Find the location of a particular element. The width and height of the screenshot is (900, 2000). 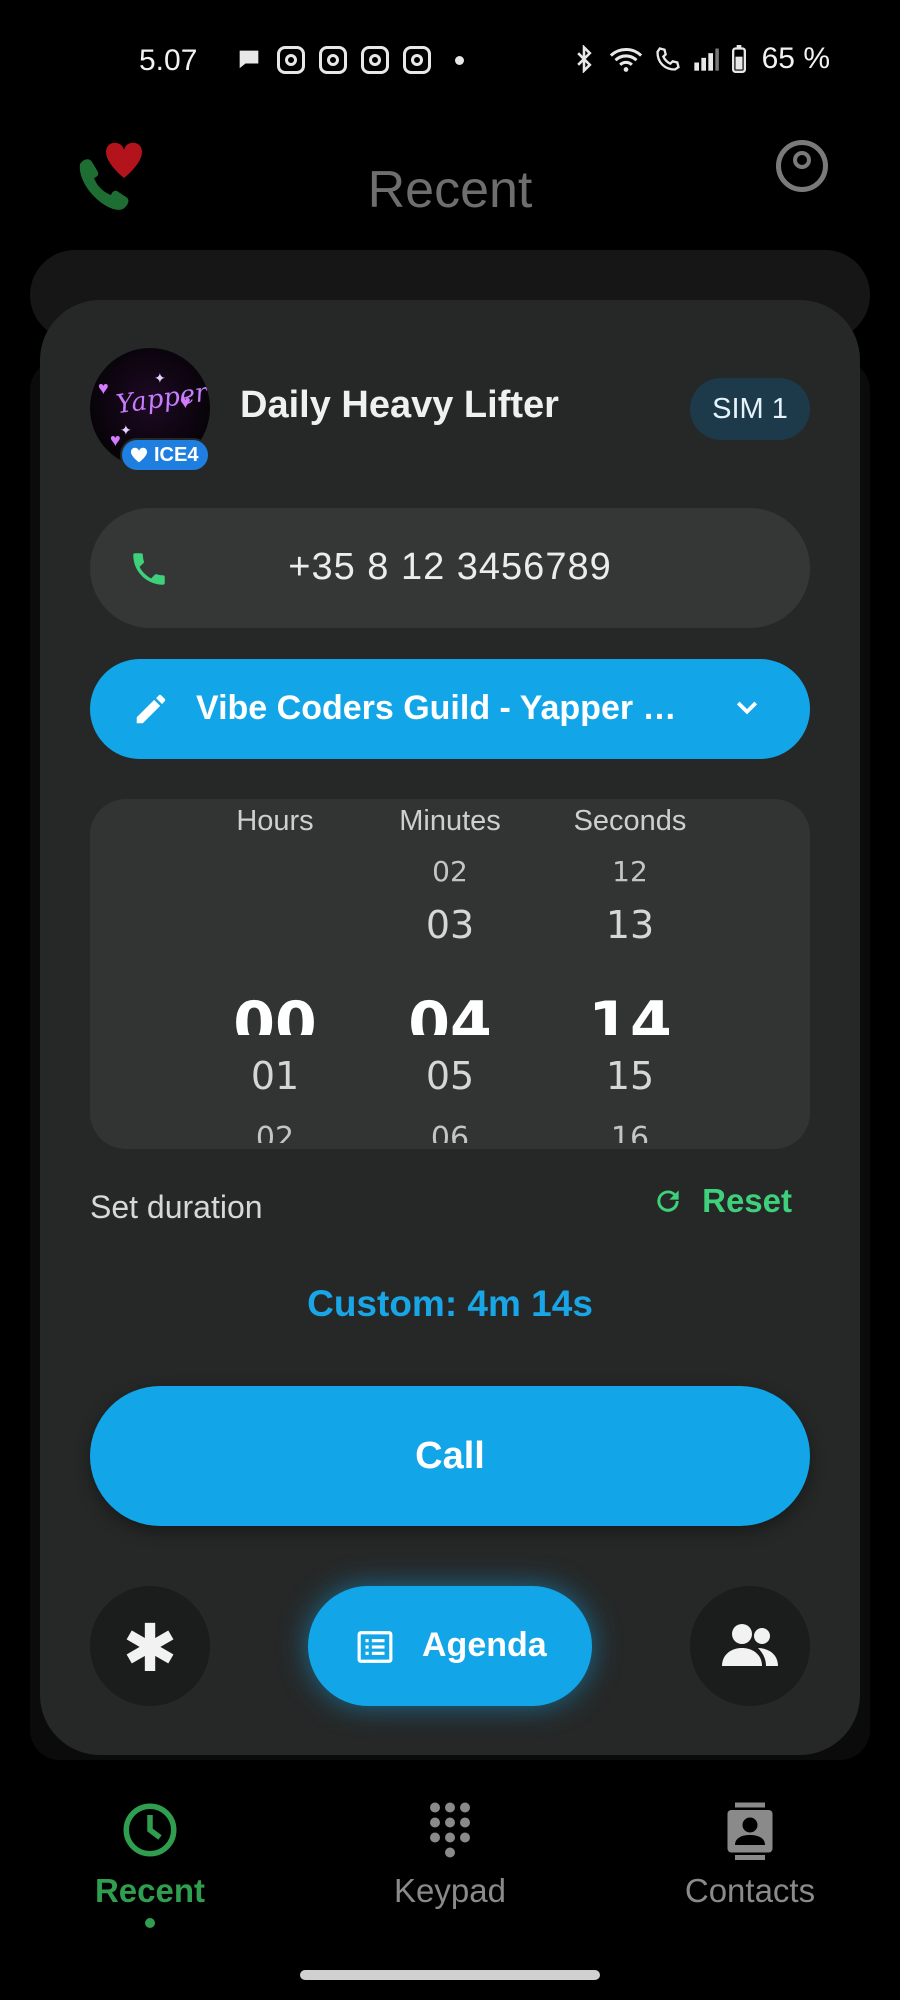

phone-number-field: +35 8 12 3456789 is located at coordinates (450, 568).